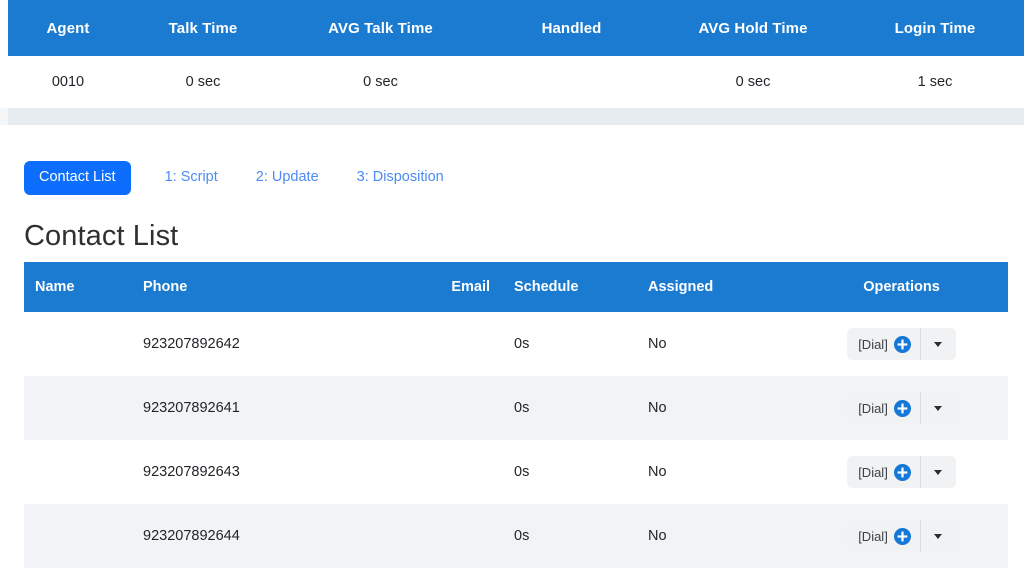 The image size is (1024, 573). I want to click on table-row: 923207892644 0s No [Dial], so click(516, 536).